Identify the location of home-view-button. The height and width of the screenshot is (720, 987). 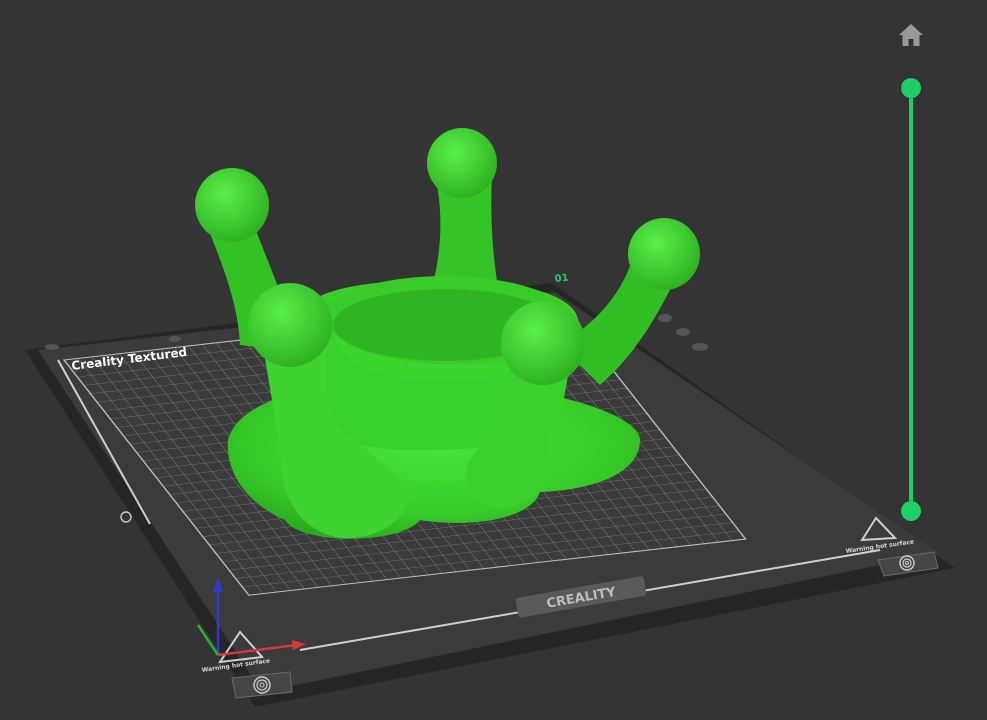
(911, 35).